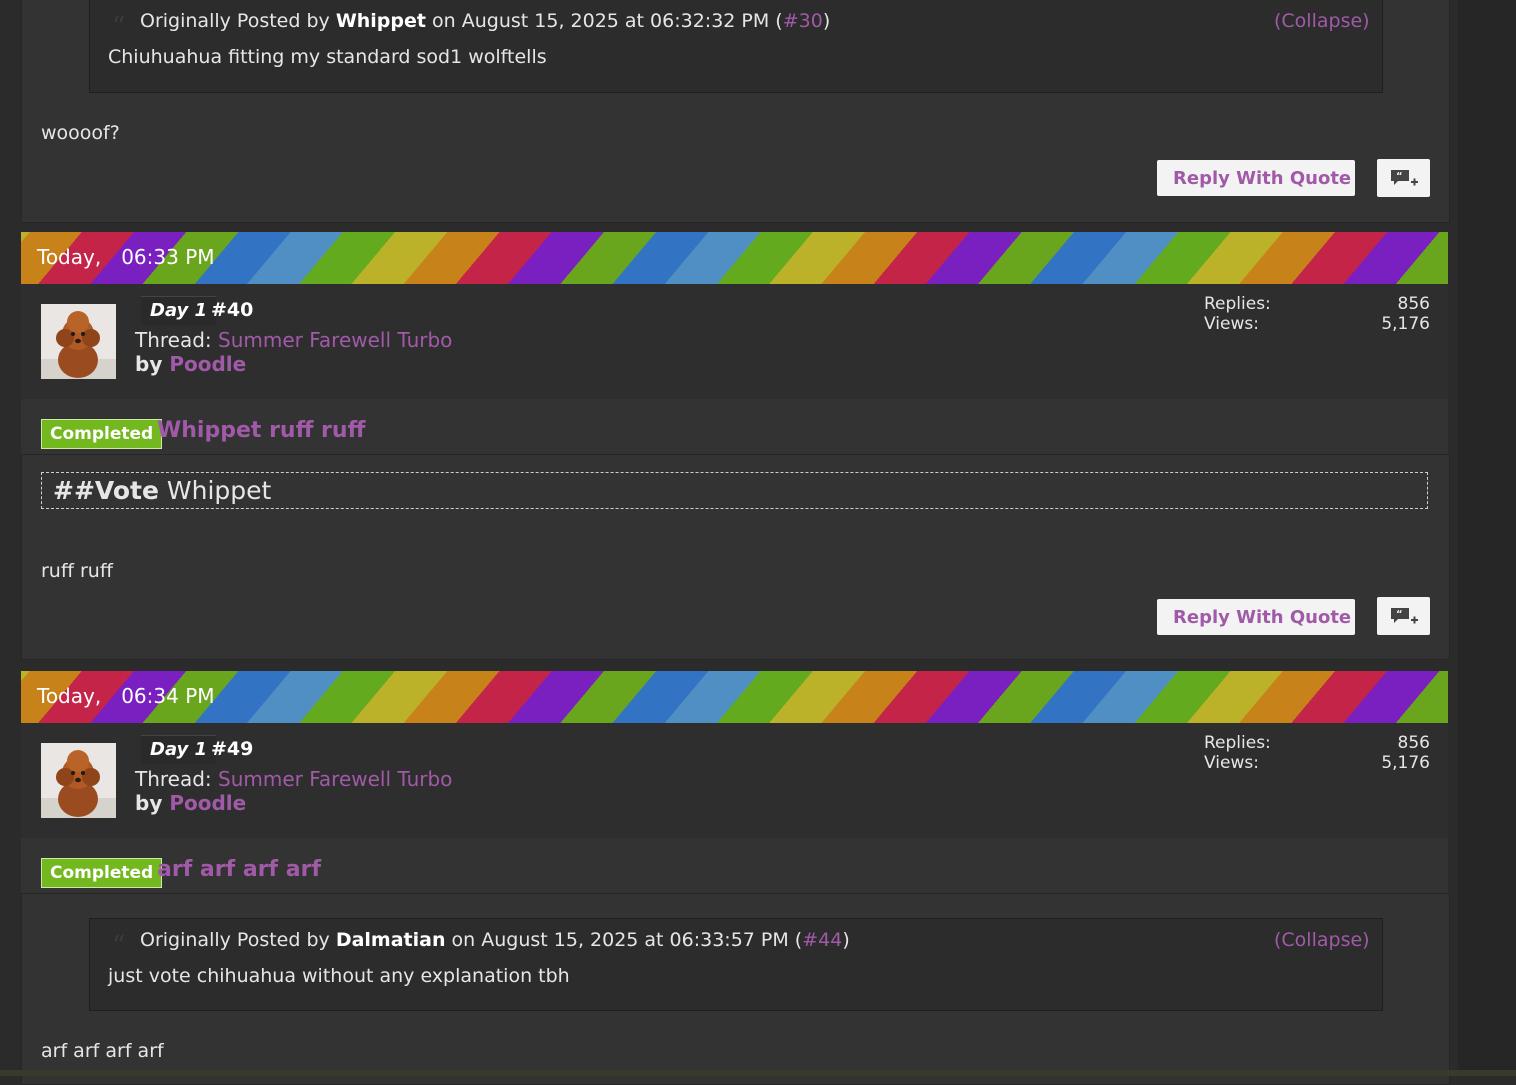  Describe the element at coordinates (734, 258) in the screenshot. I see `post-date-bar: Today, 06:33 PM` at that location.